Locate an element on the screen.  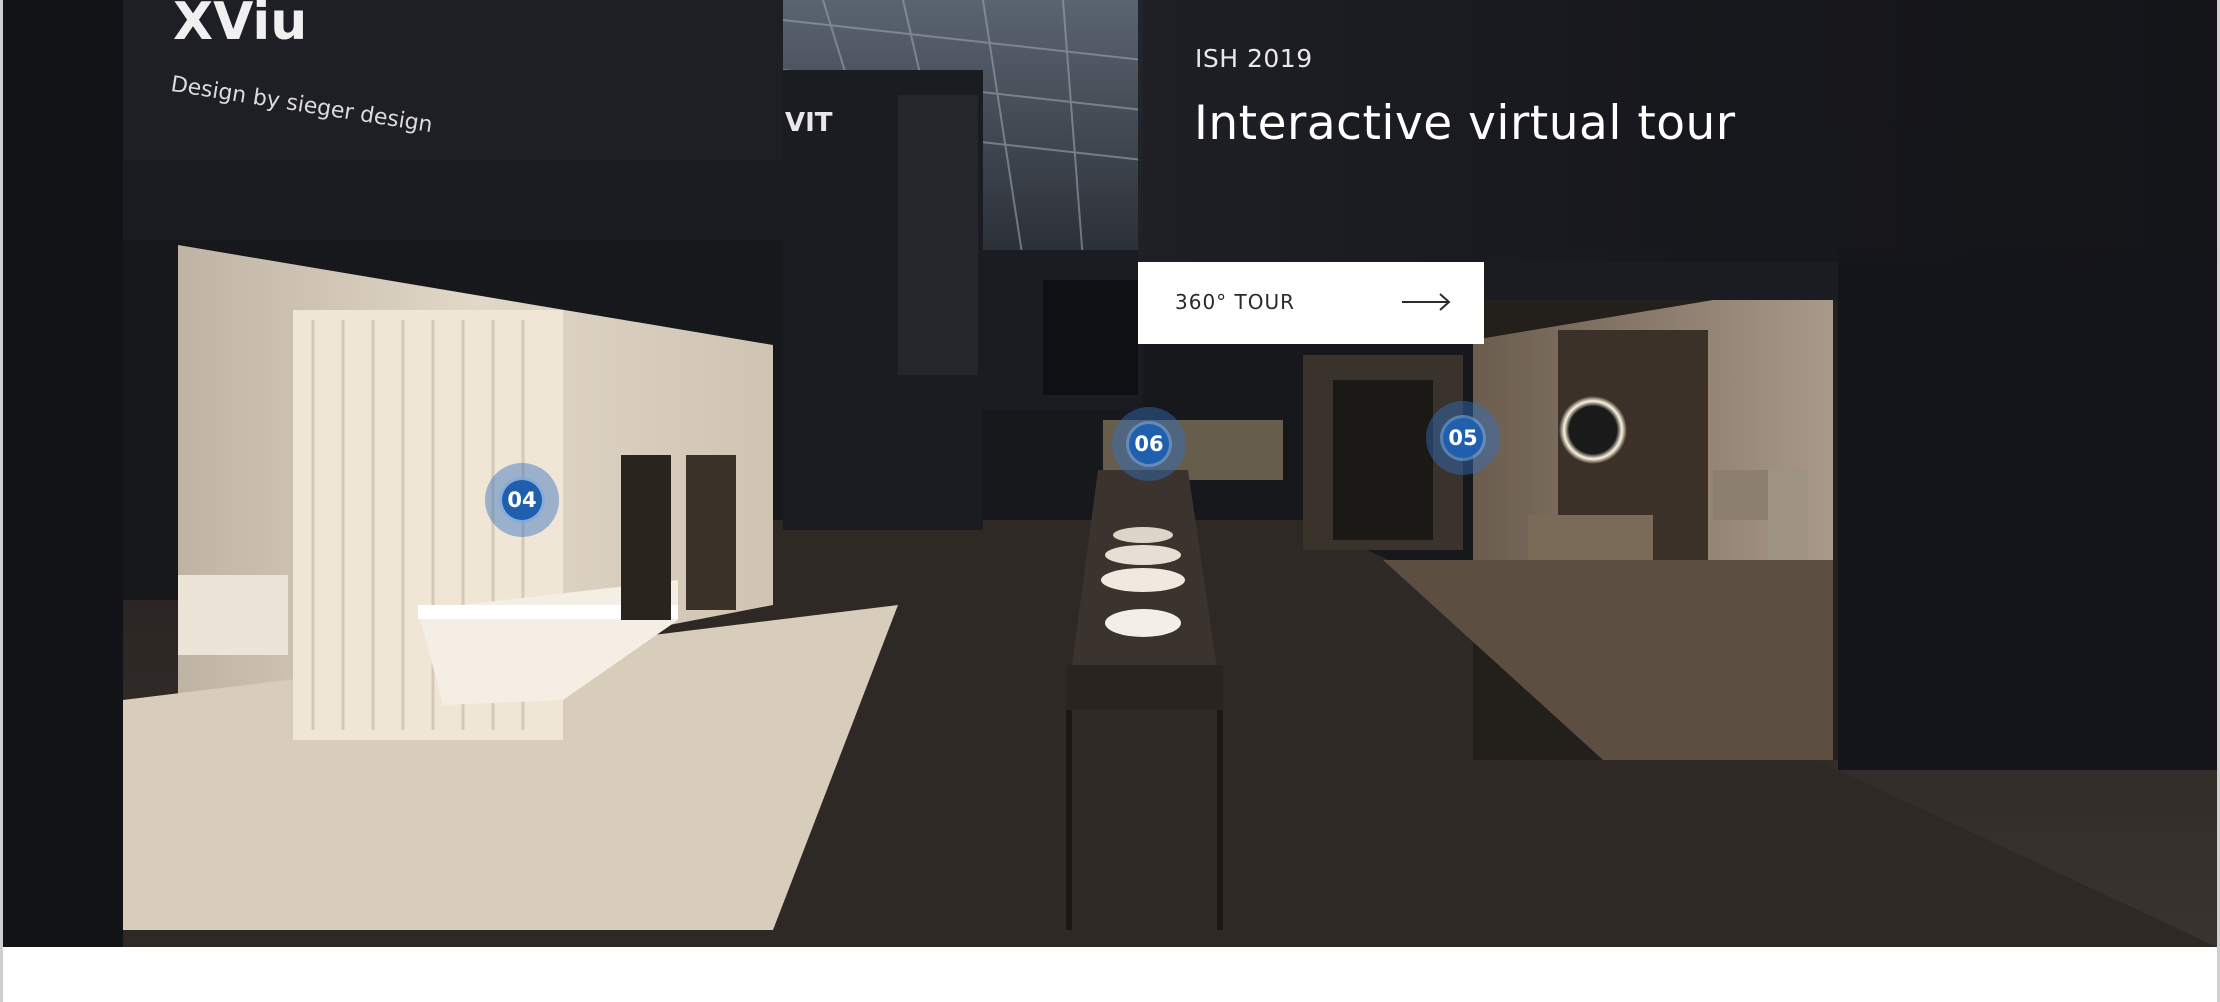
hotspot-number: 04 is located at coordinates (522, 500).